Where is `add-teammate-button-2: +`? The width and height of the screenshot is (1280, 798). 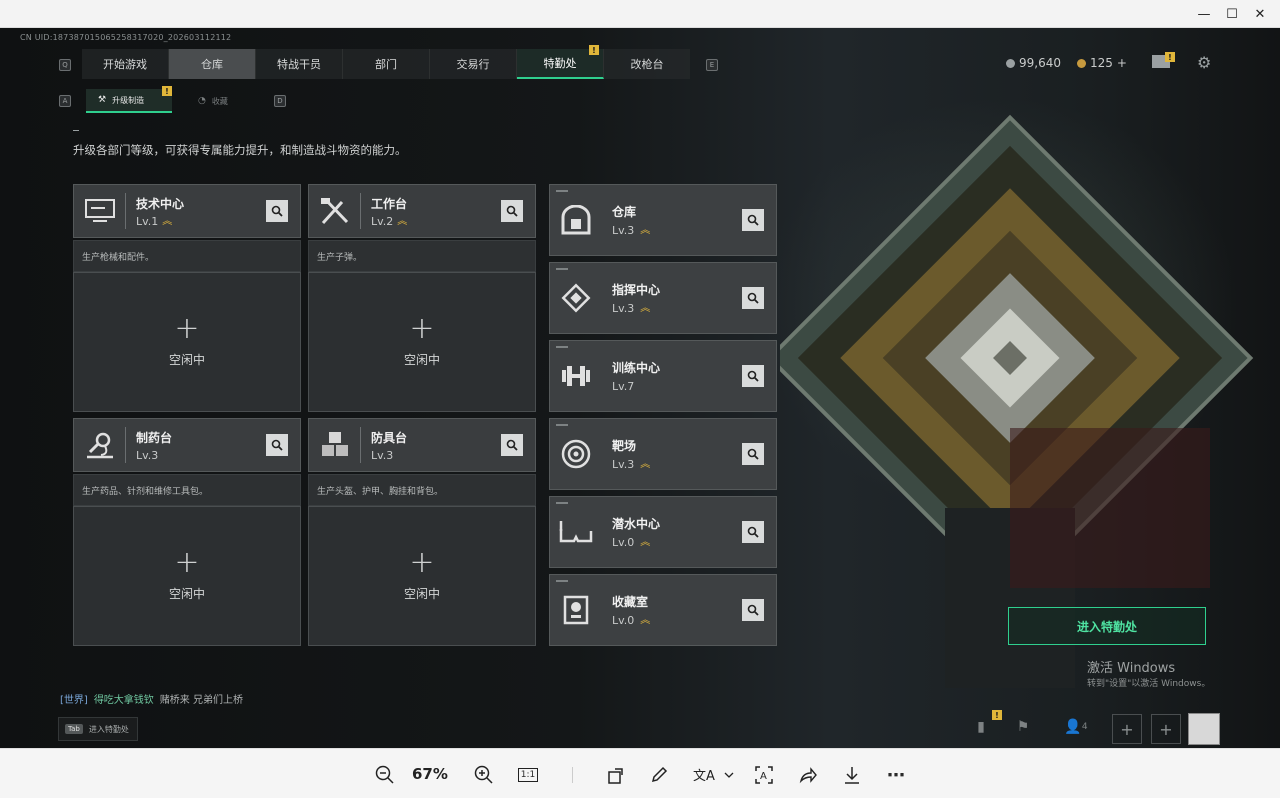 add-teammate-button-2: + is located at coordinates (1166, 729).